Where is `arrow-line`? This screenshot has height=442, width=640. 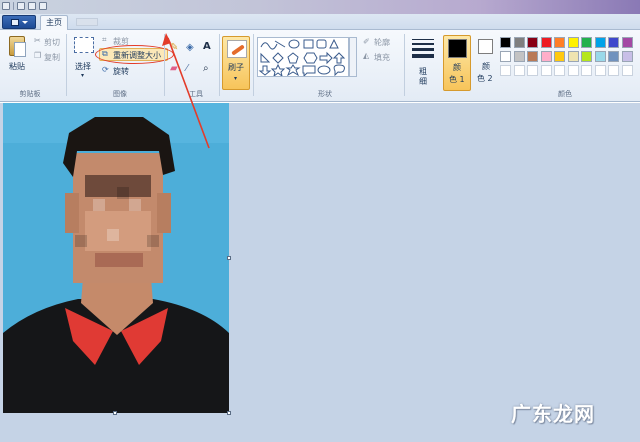
arrow-line is located at coordinates (188, 93).